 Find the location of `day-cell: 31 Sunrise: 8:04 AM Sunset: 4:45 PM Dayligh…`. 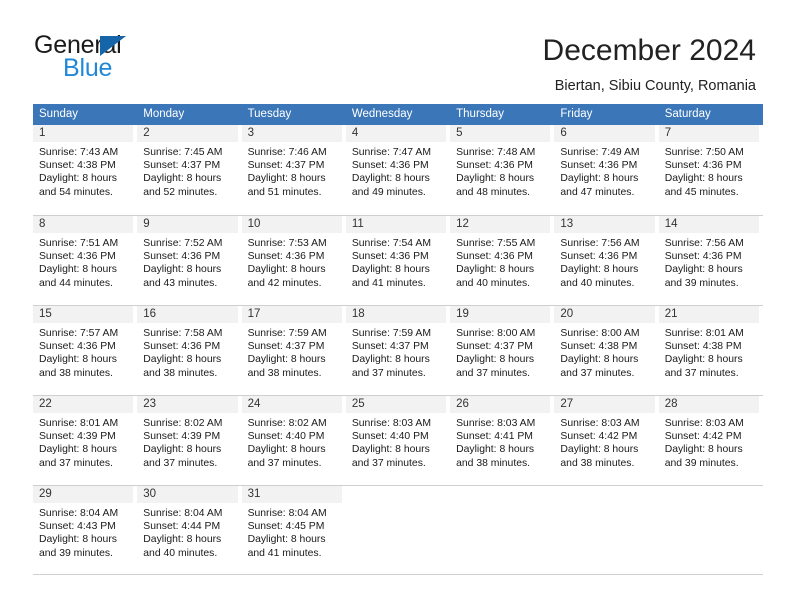

day-cell: 31 Sunrise: 8:04 AM Sunset: 4:45 PM Dayligh… is located at coordinates (293, 530).